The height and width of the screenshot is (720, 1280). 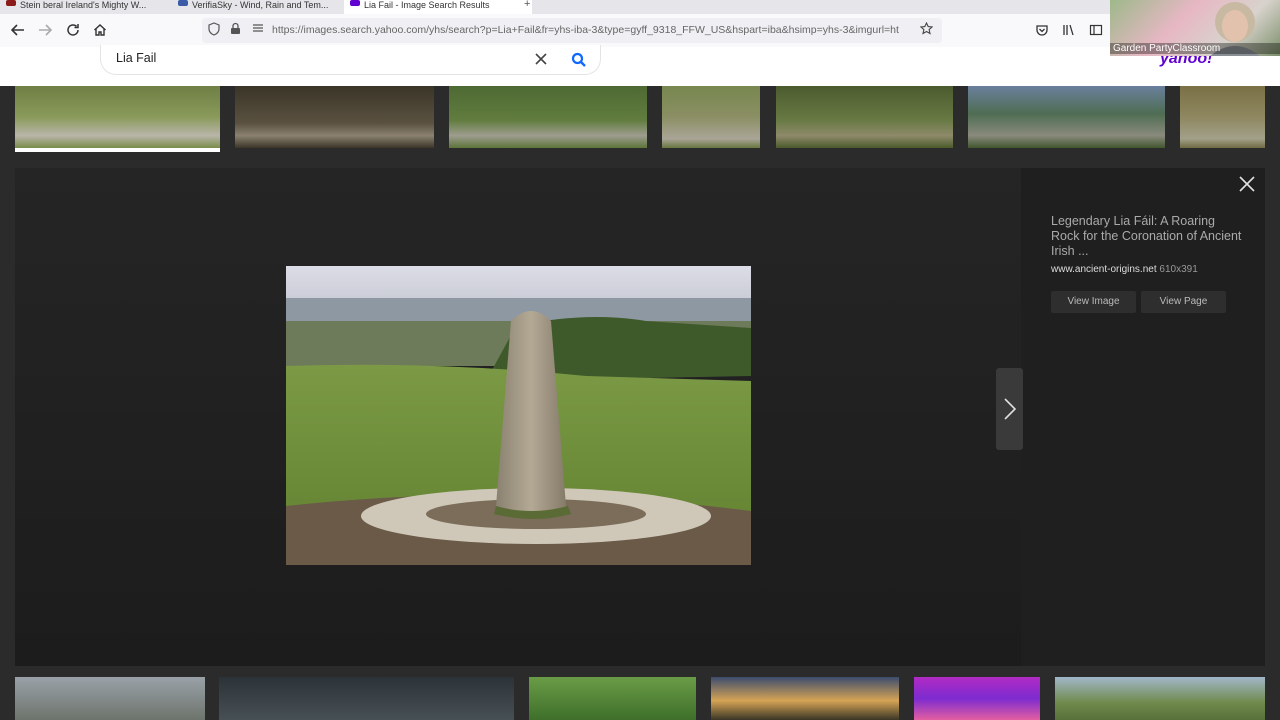 I want to click on home-icon, so click(x=100, y=30).